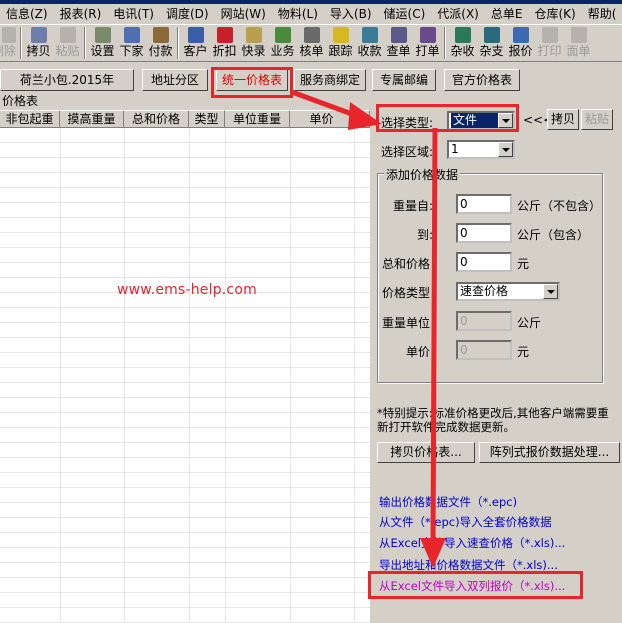  What do you see at coordinates (362, 118) in the screenshot?
I see `column-header` at bounding box center [362, 118].